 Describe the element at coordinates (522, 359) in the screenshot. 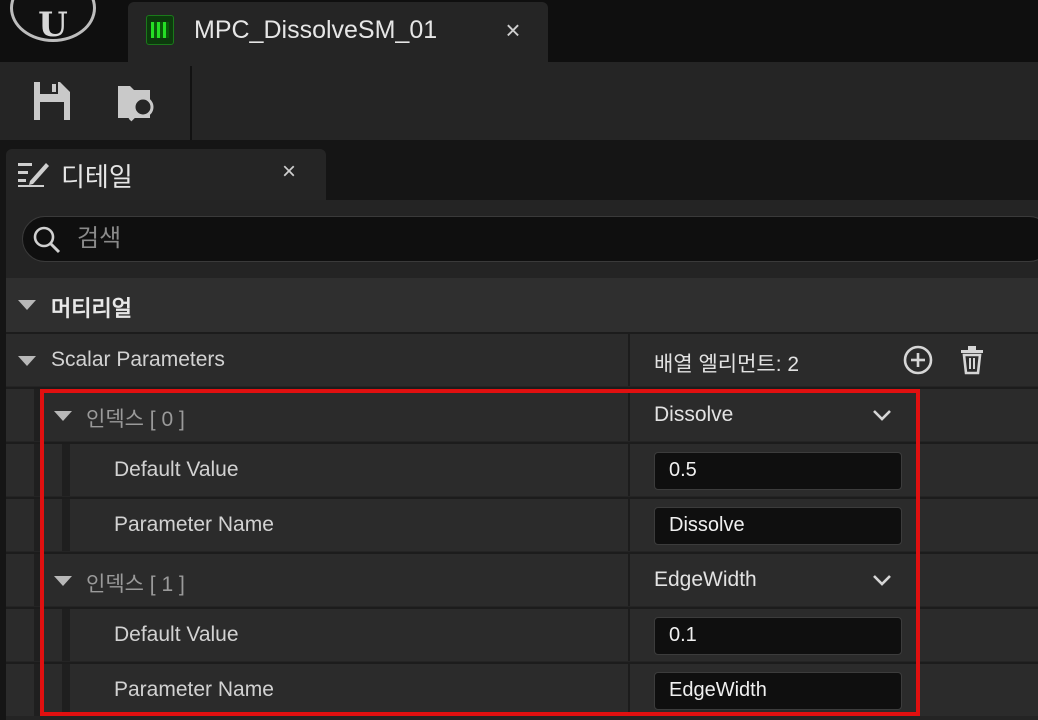

I see `scalar-parameters-row: Scalar Parameters 배열 엘리먼트: 2` at that location.